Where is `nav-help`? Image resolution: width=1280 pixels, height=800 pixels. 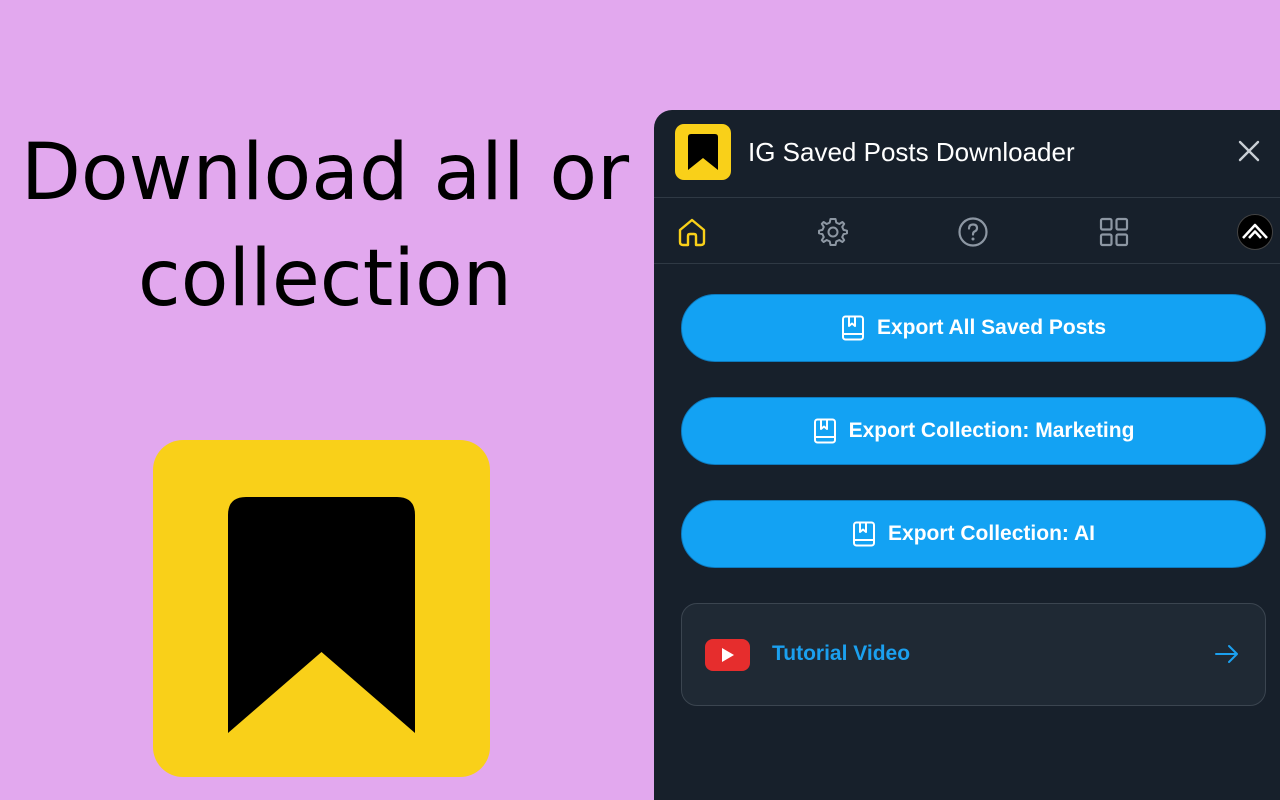
nav-help is located at coordinates (973, 232).